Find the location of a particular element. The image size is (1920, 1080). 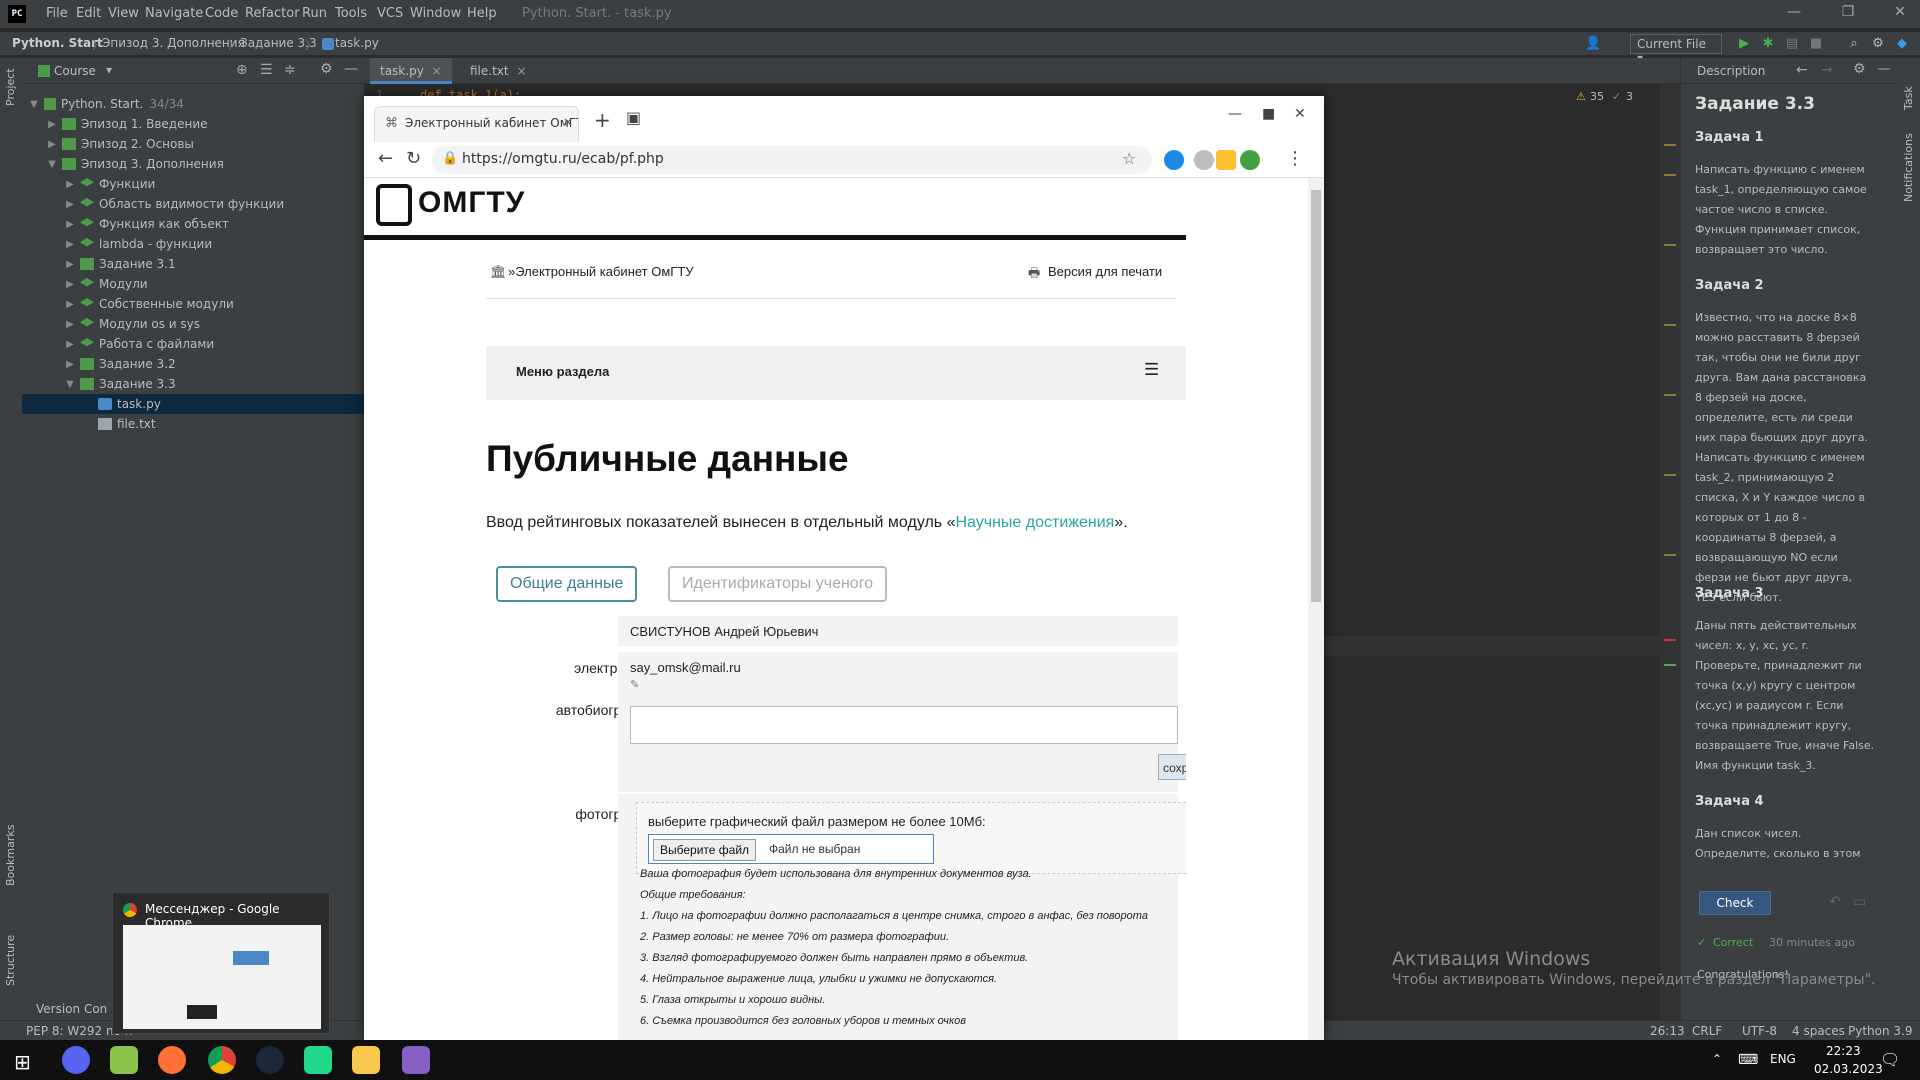

input-language: ENG is located at coordinates (1783, 1059).